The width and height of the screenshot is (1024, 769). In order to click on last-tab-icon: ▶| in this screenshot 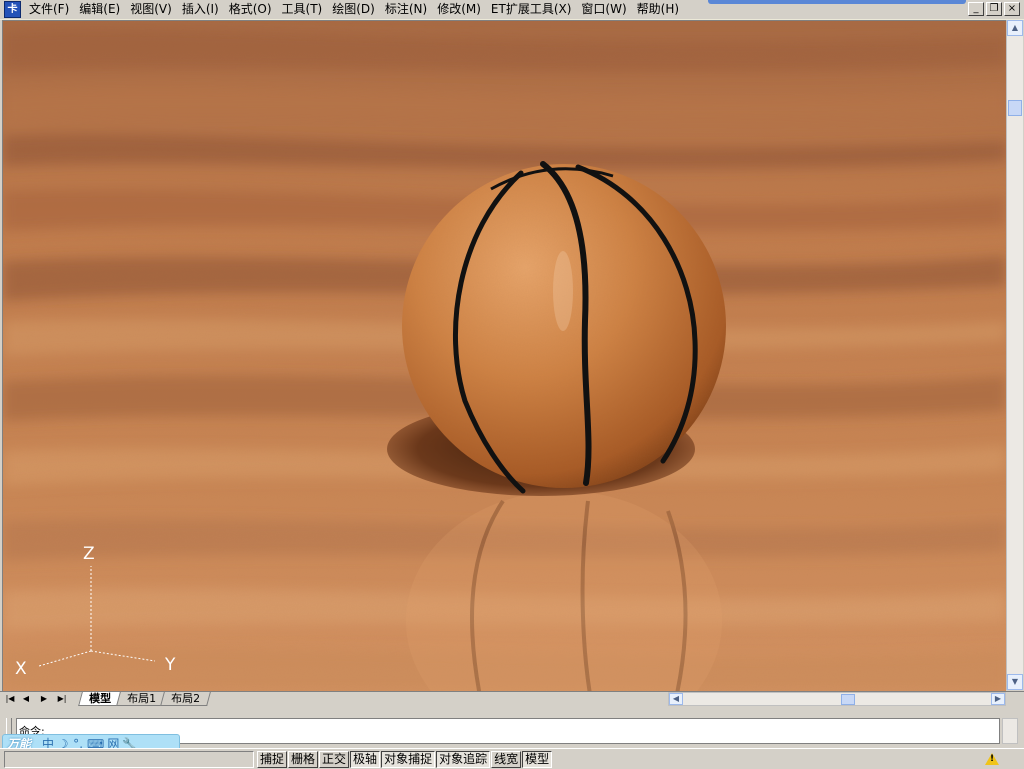, I will do `click(62, 699)`.